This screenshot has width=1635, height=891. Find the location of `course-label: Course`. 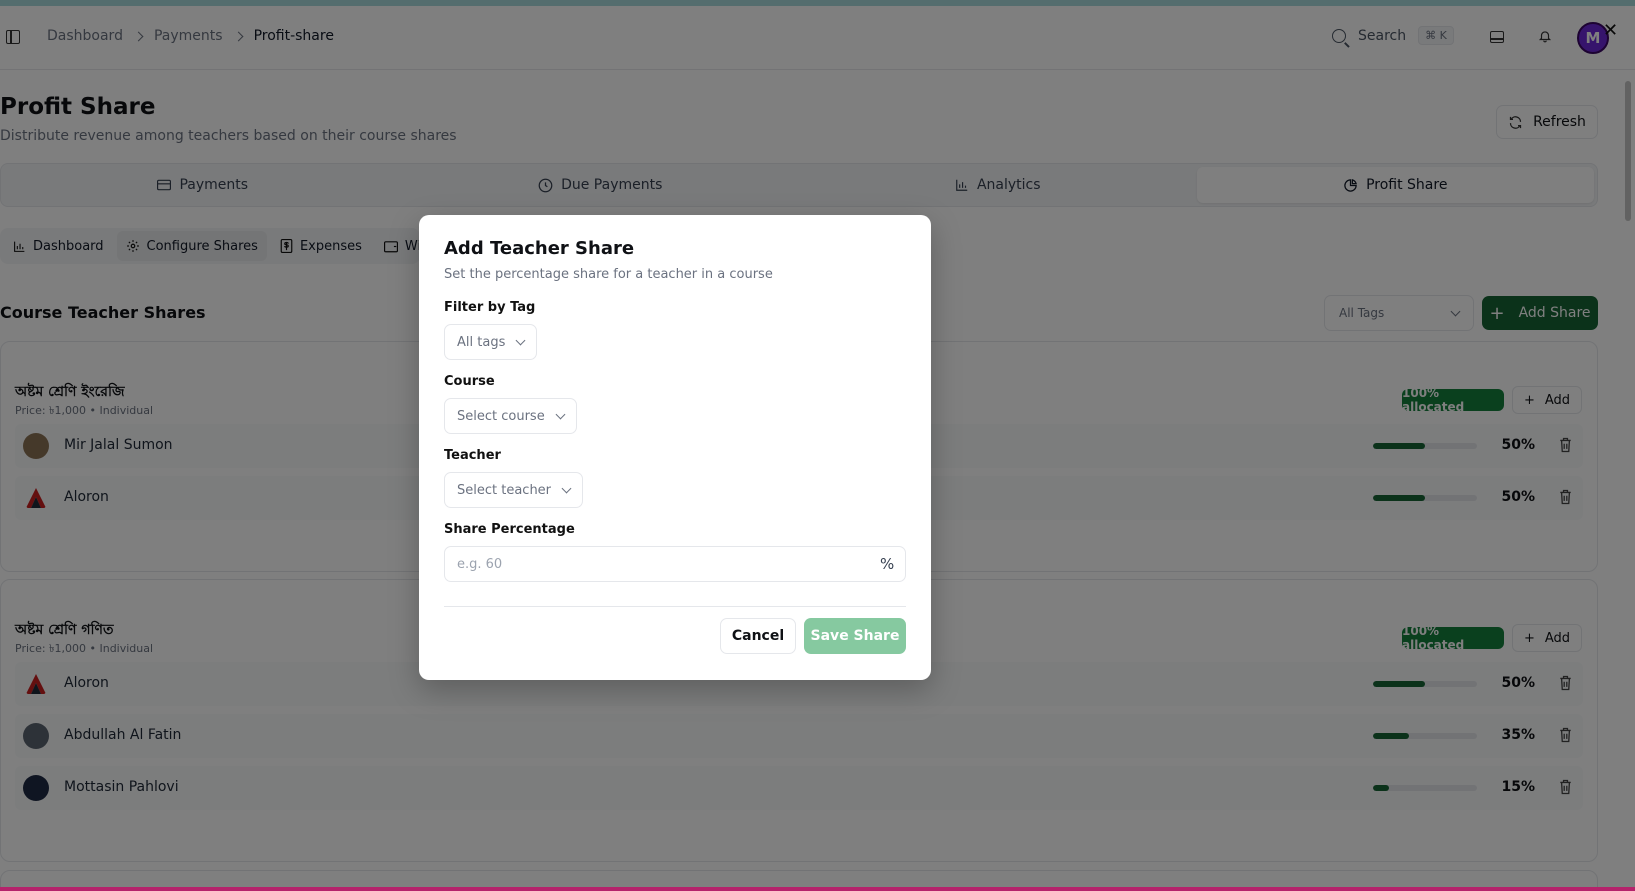

course-label: Course is located at coordinates (469, 381).